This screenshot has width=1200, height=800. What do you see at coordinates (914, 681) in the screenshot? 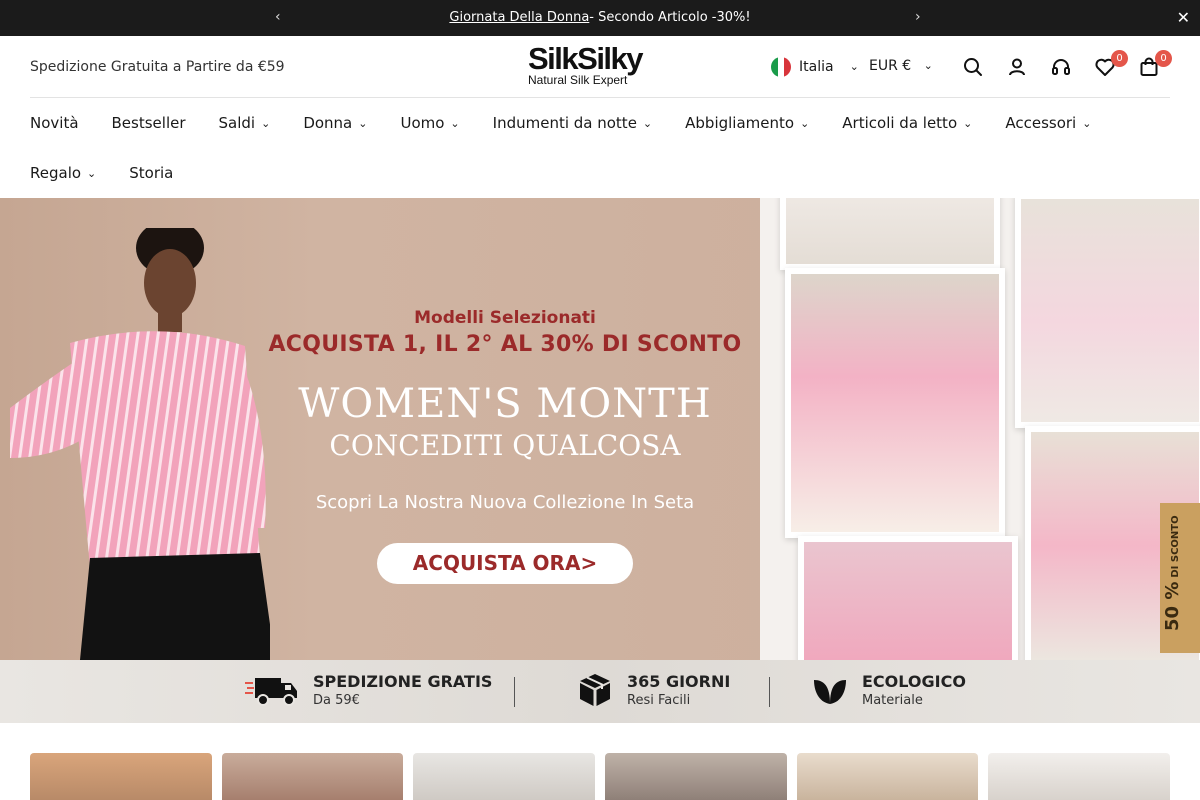
I see `feature-title: ECOLOGICO` at bounding box center [914, 681].